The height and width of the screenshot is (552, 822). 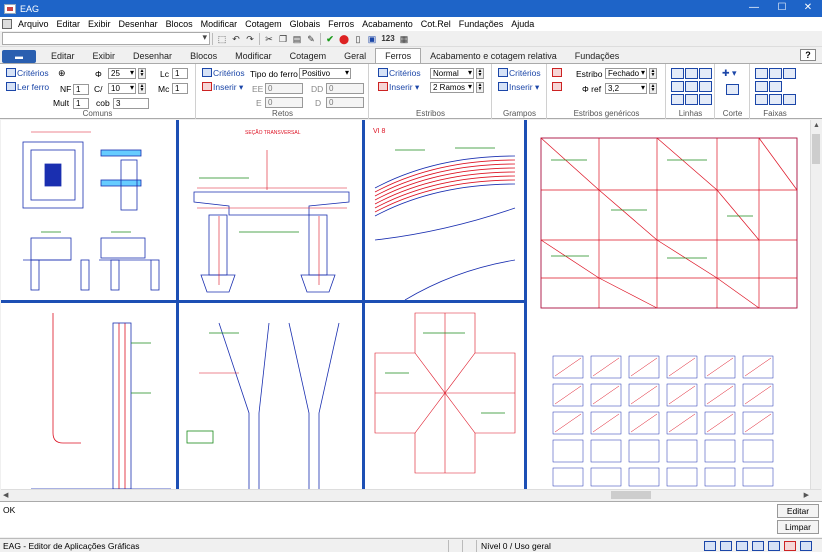 What do you see at coordinates (345, 88) in the screenshot?
I see `dd-input: 0` at bounding box center [345, 88].